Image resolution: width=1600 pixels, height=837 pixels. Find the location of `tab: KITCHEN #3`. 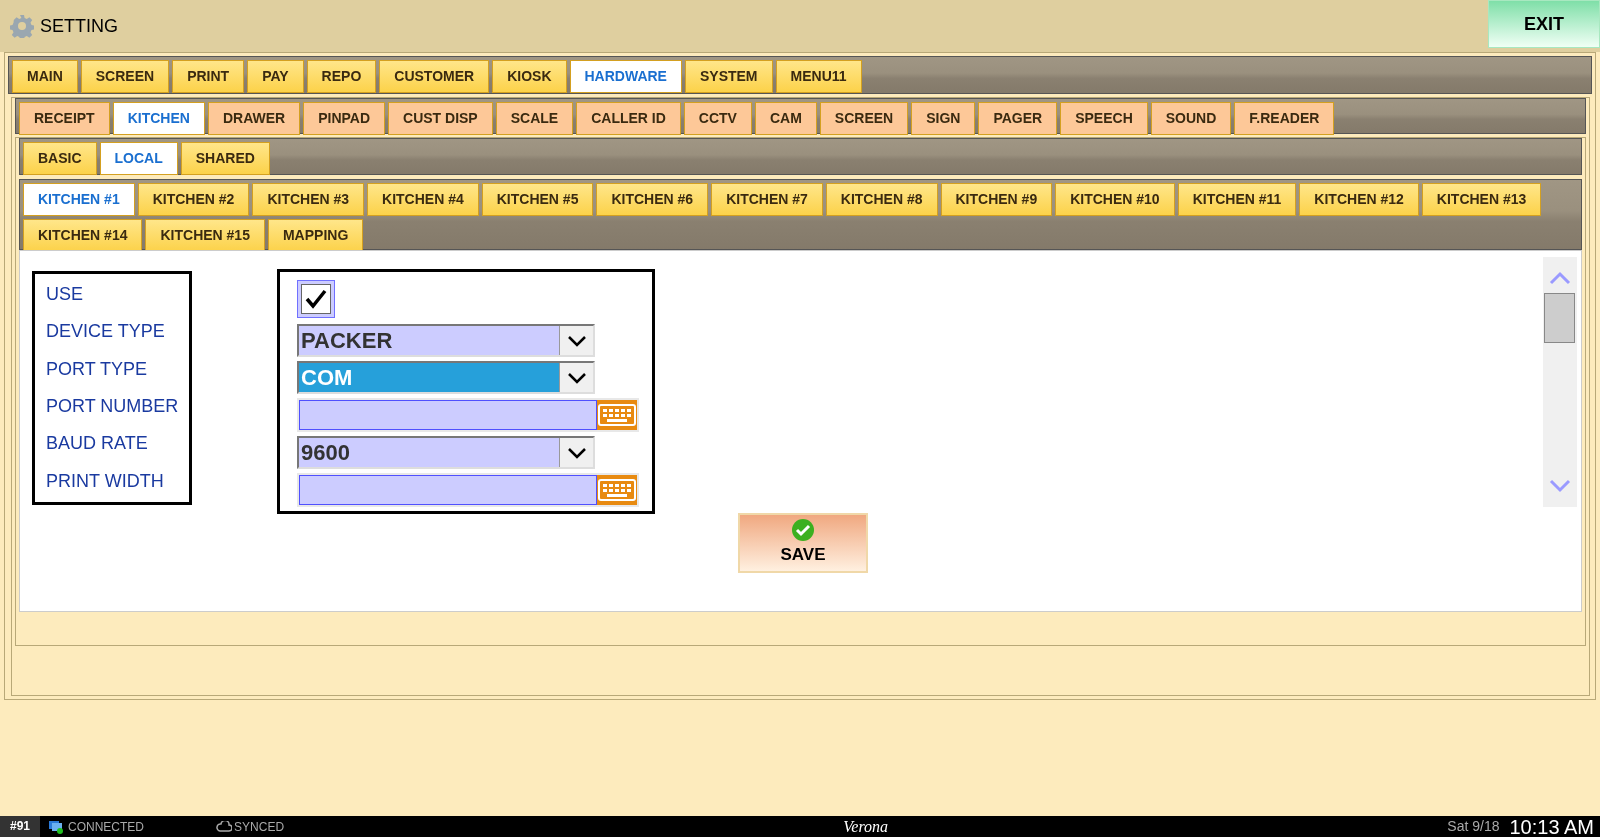

tab: KITCHEN #3 is located at coordinates (308, 199).